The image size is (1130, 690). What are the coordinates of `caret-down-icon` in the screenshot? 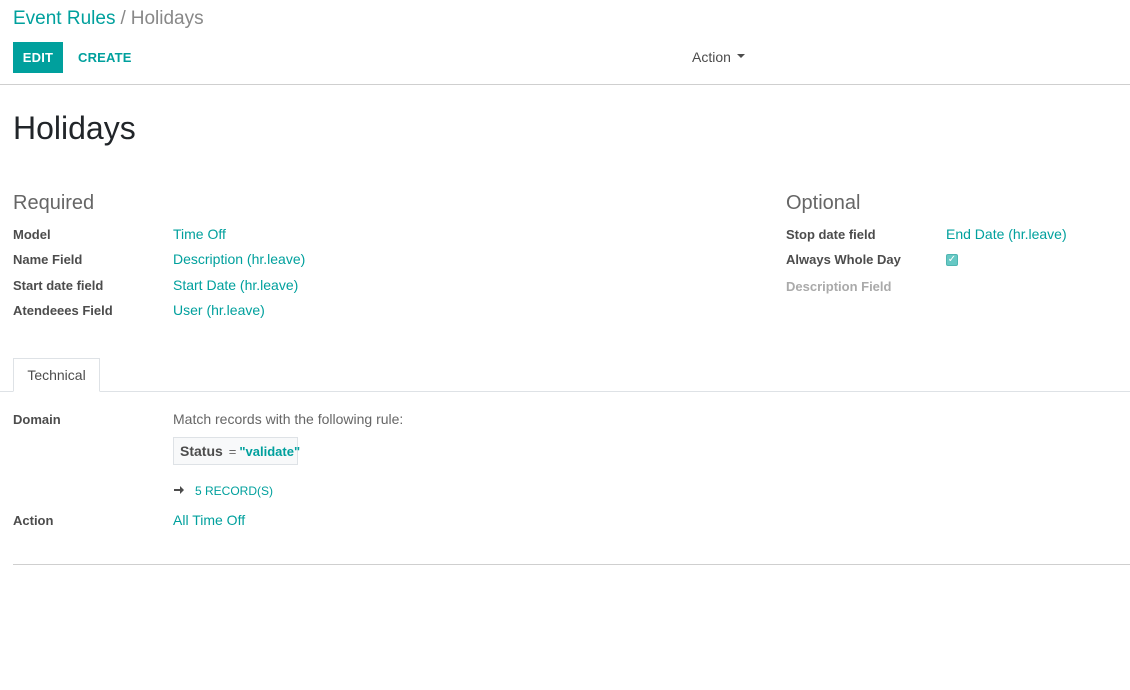 It's located at (740, 56).